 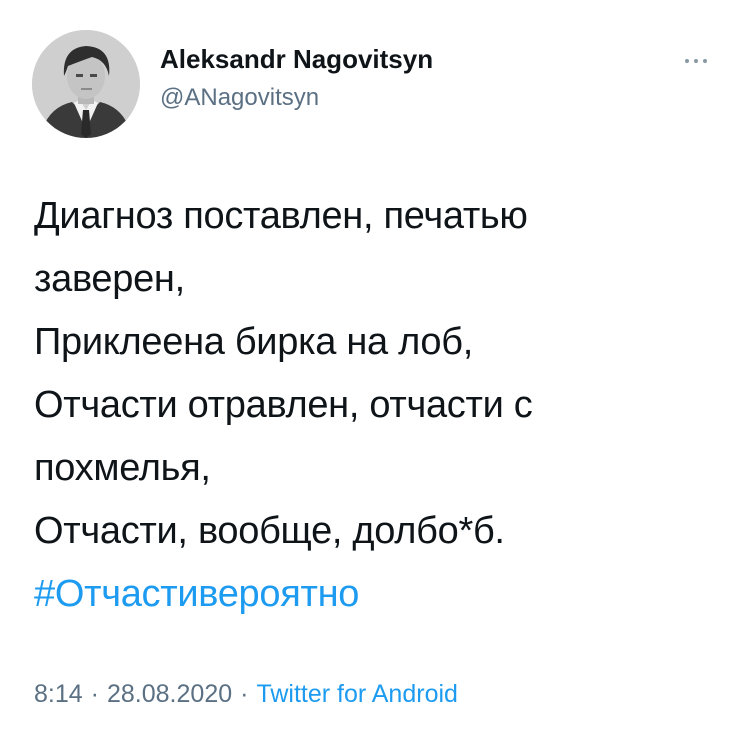 I want to click on more-horizontal-icon, so click(x=696, y=61).